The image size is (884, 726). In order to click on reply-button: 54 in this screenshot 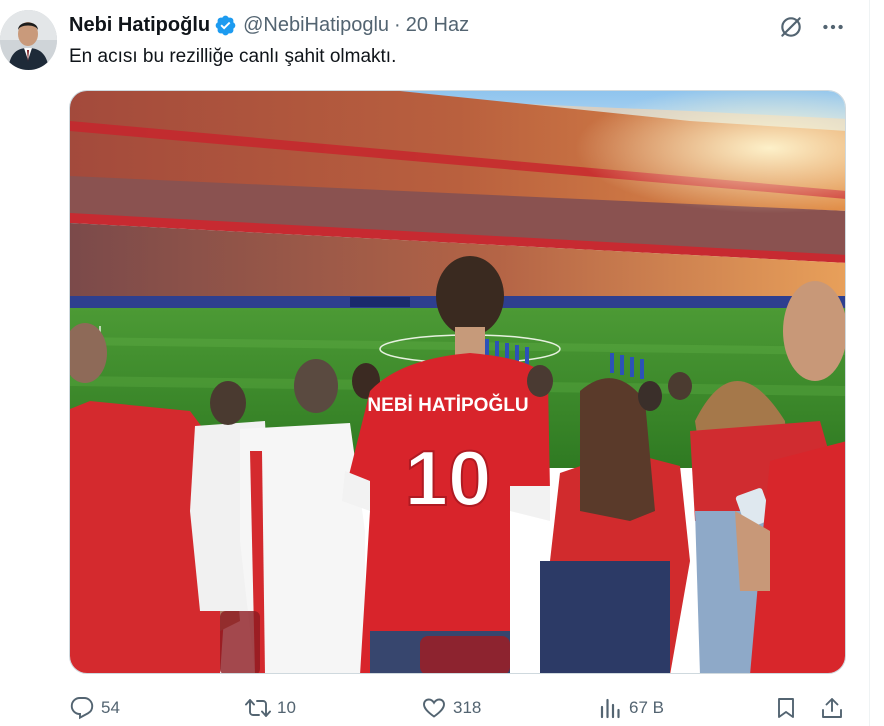, I will do `click(94, 708)`.